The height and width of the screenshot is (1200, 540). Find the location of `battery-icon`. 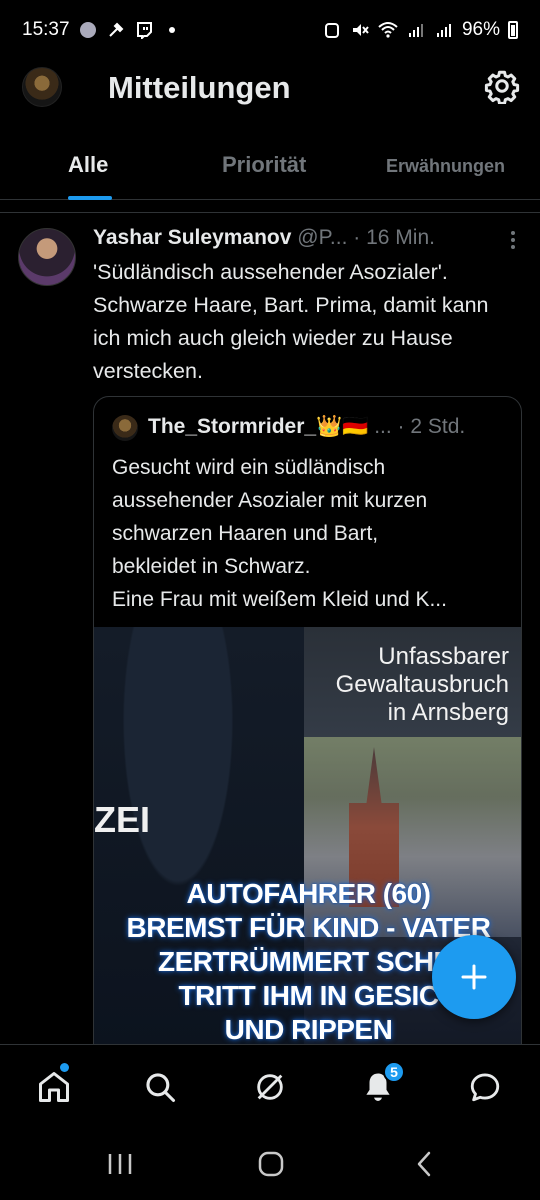

battery-icon is located at coordinates (513, 30).